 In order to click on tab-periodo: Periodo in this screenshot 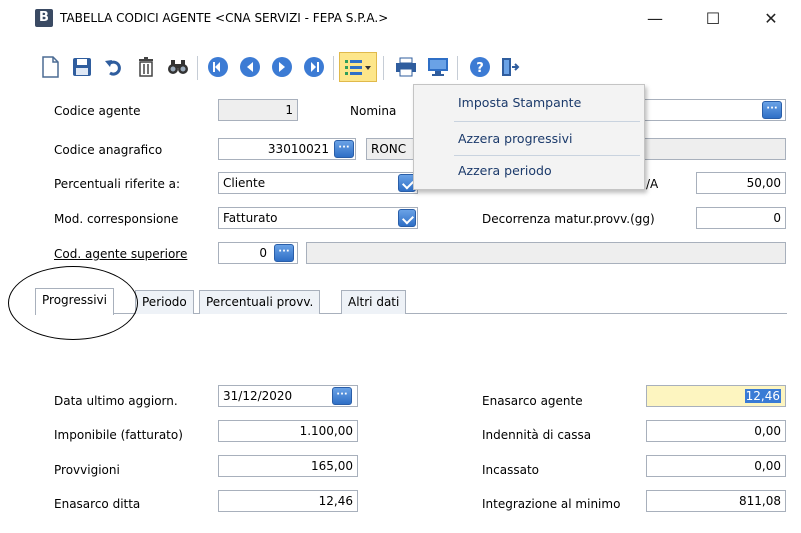, I will do `click(164, 302)`.